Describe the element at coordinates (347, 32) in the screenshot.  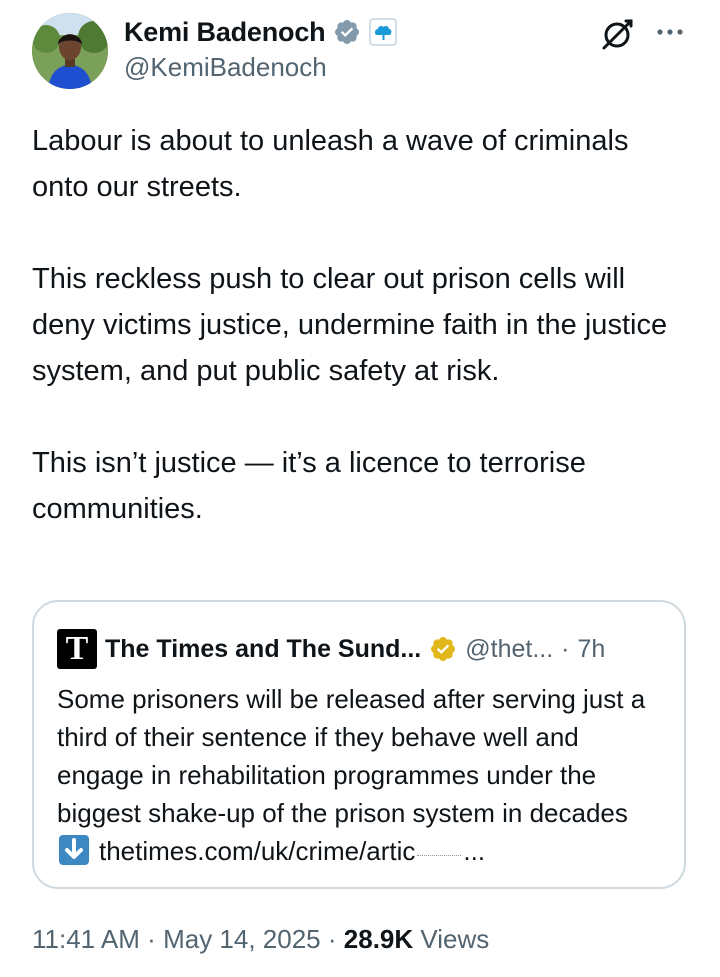
I see `verified-badge-icon` at that location.